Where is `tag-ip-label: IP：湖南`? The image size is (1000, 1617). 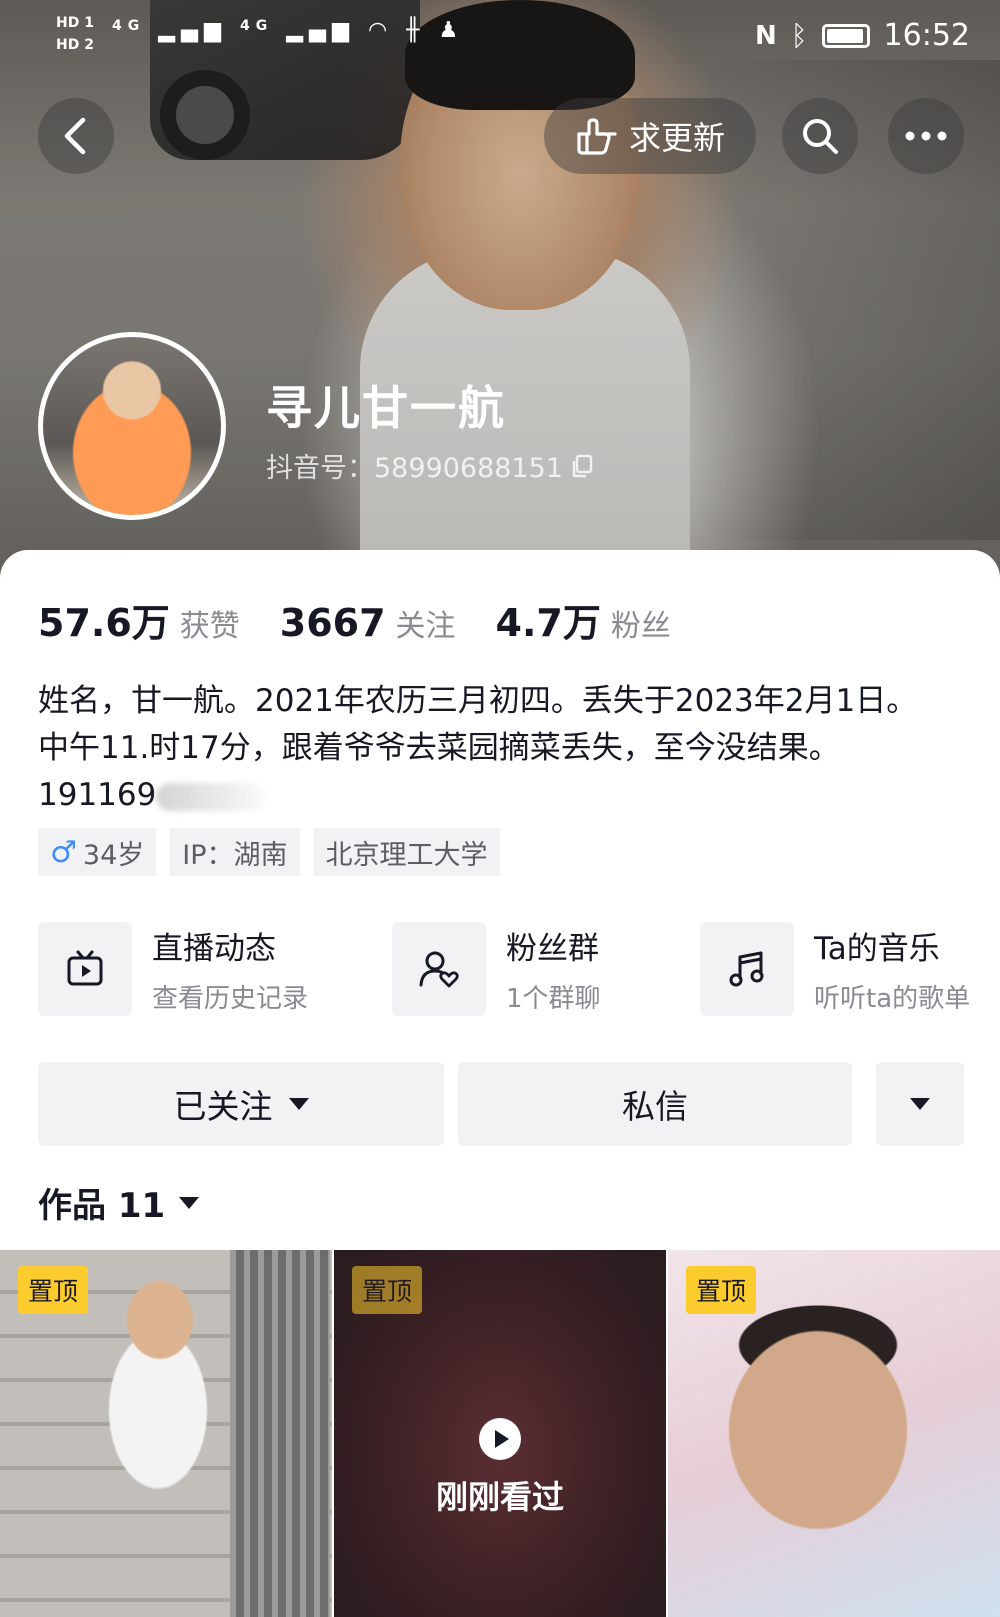
tag-ip-label: IP：湖南 is located at coordinates (235, 855).